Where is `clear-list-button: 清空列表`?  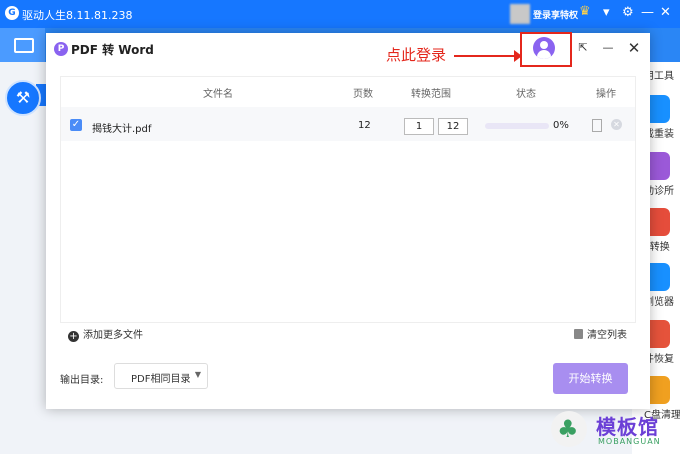
clear-list-button: 清空列表 is located at coordinates (600, 333).